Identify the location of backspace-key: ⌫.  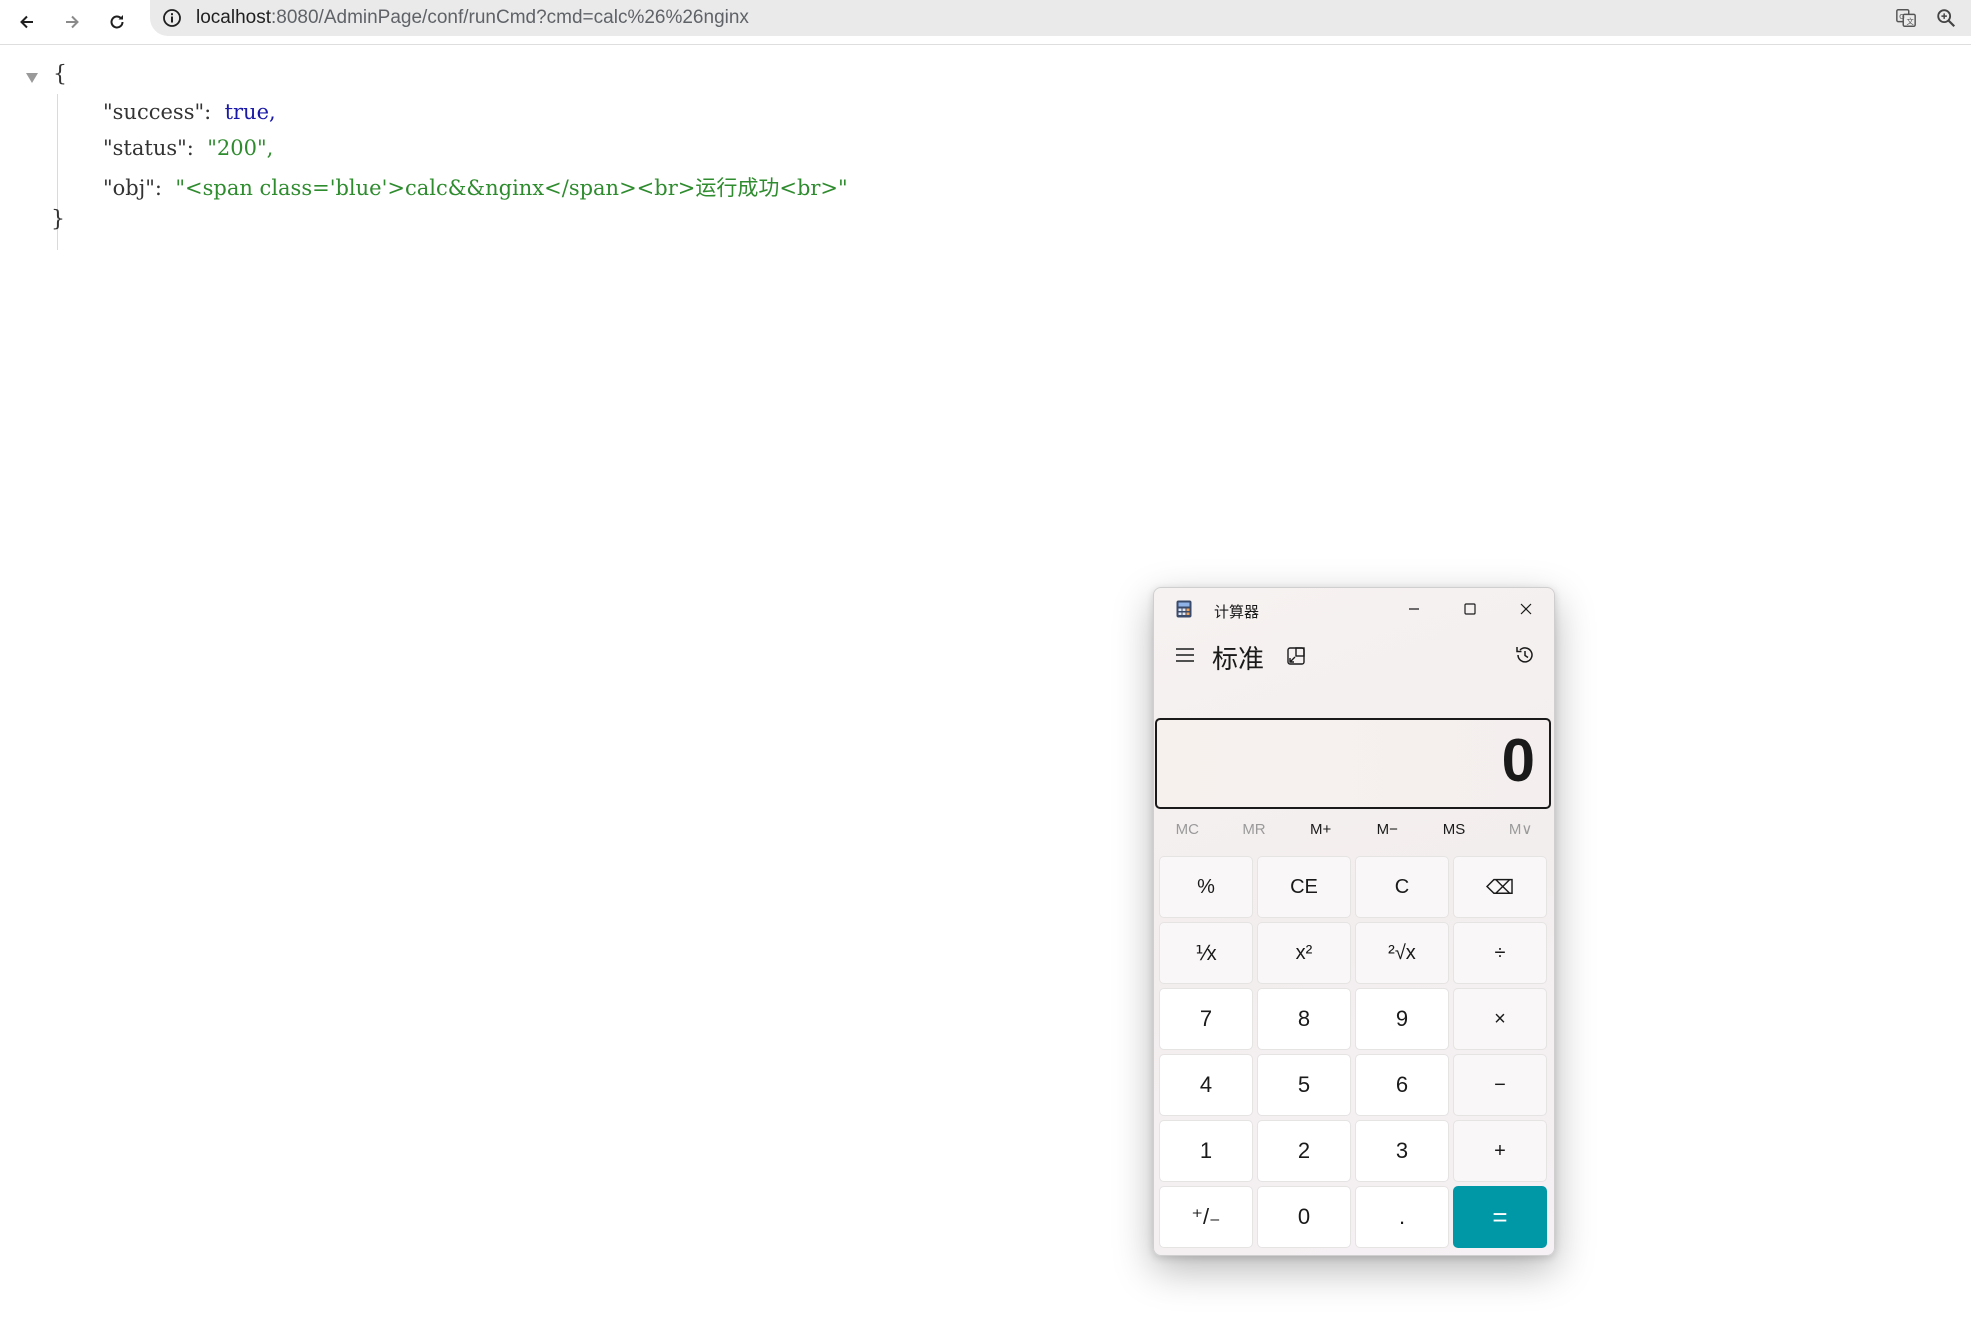
(1500, 887).